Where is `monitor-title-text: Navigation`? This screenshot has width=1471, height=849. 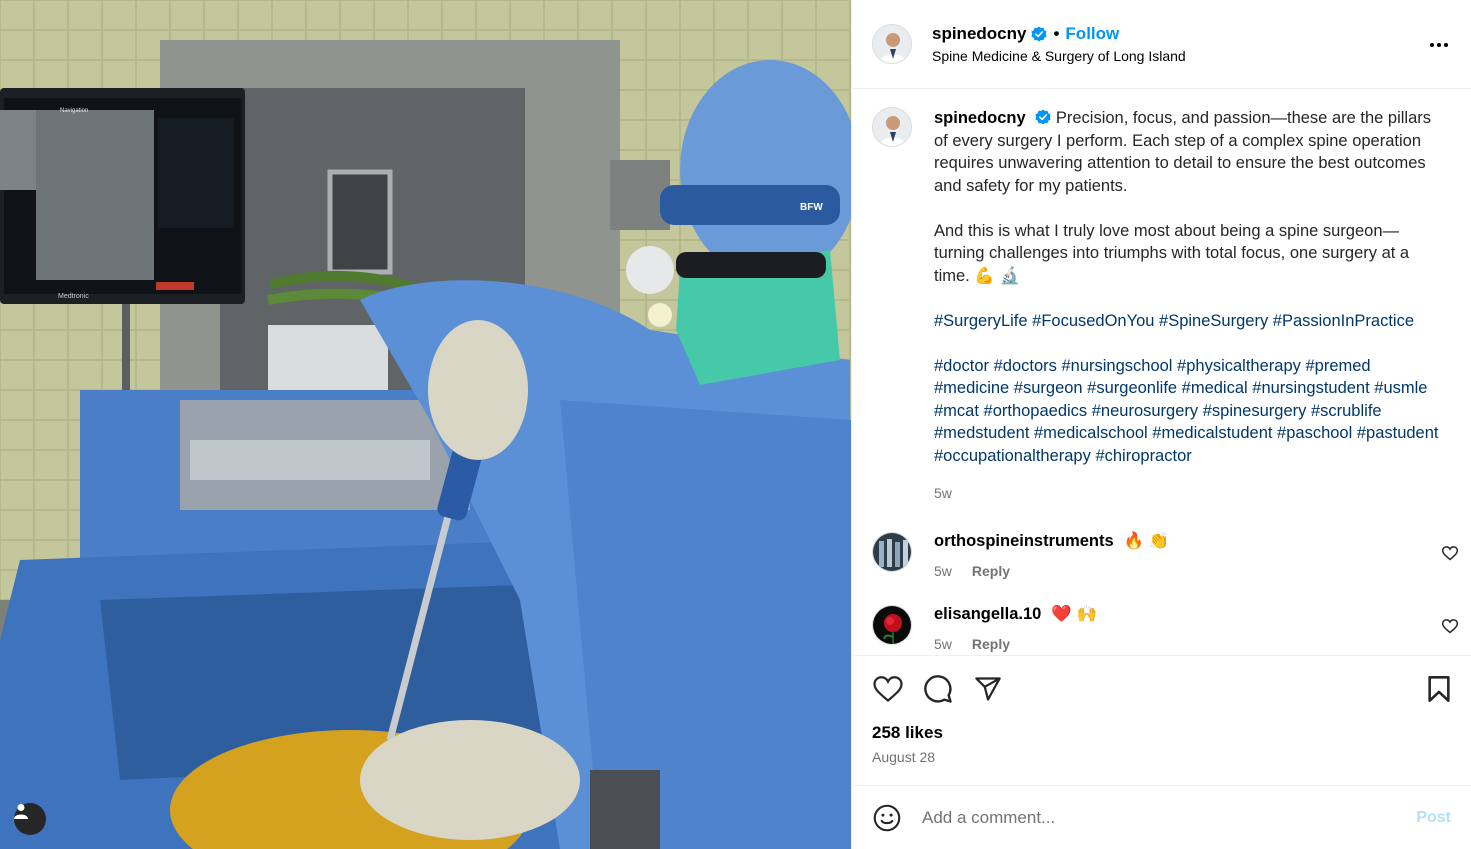 monitor-title-text: Navigation is located at coordinates (74, 111).